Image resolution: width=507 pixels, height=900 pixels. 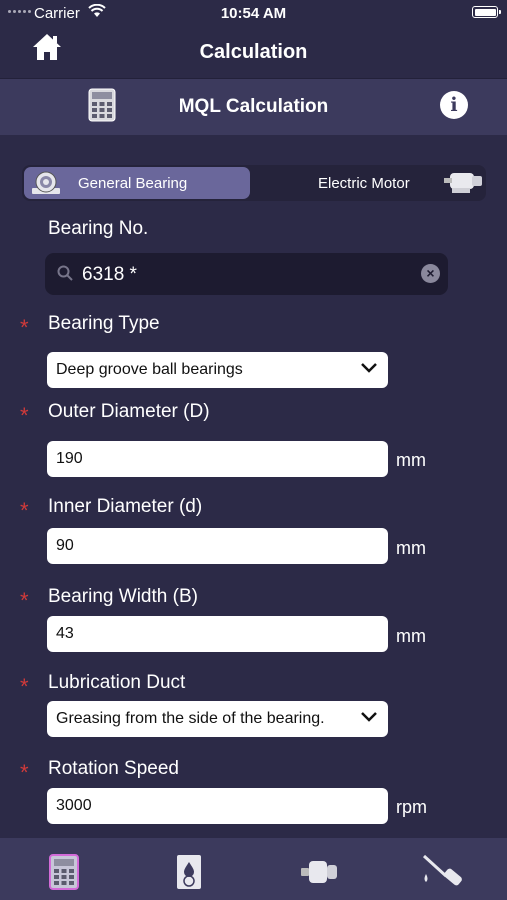 I want to click on clear-icon: ×, so click(x=430, y=273).